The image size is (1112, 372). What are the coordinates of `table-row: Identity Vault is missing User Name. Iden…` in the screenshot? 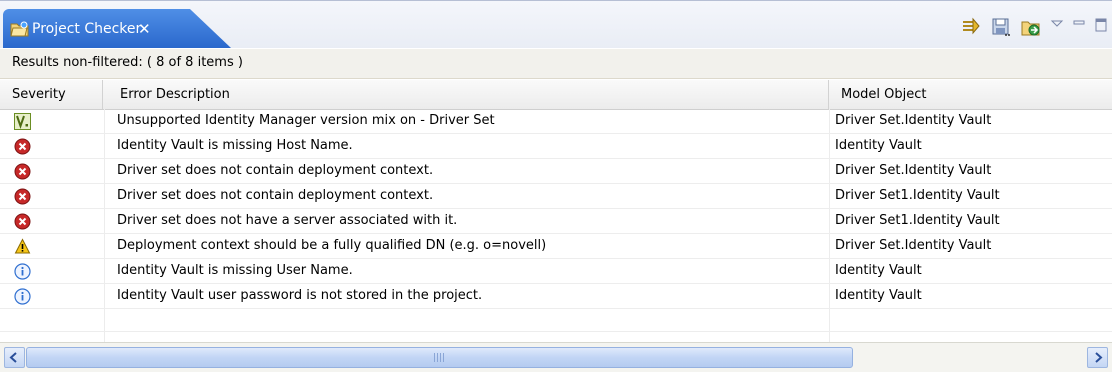 It's located at (556, 271).